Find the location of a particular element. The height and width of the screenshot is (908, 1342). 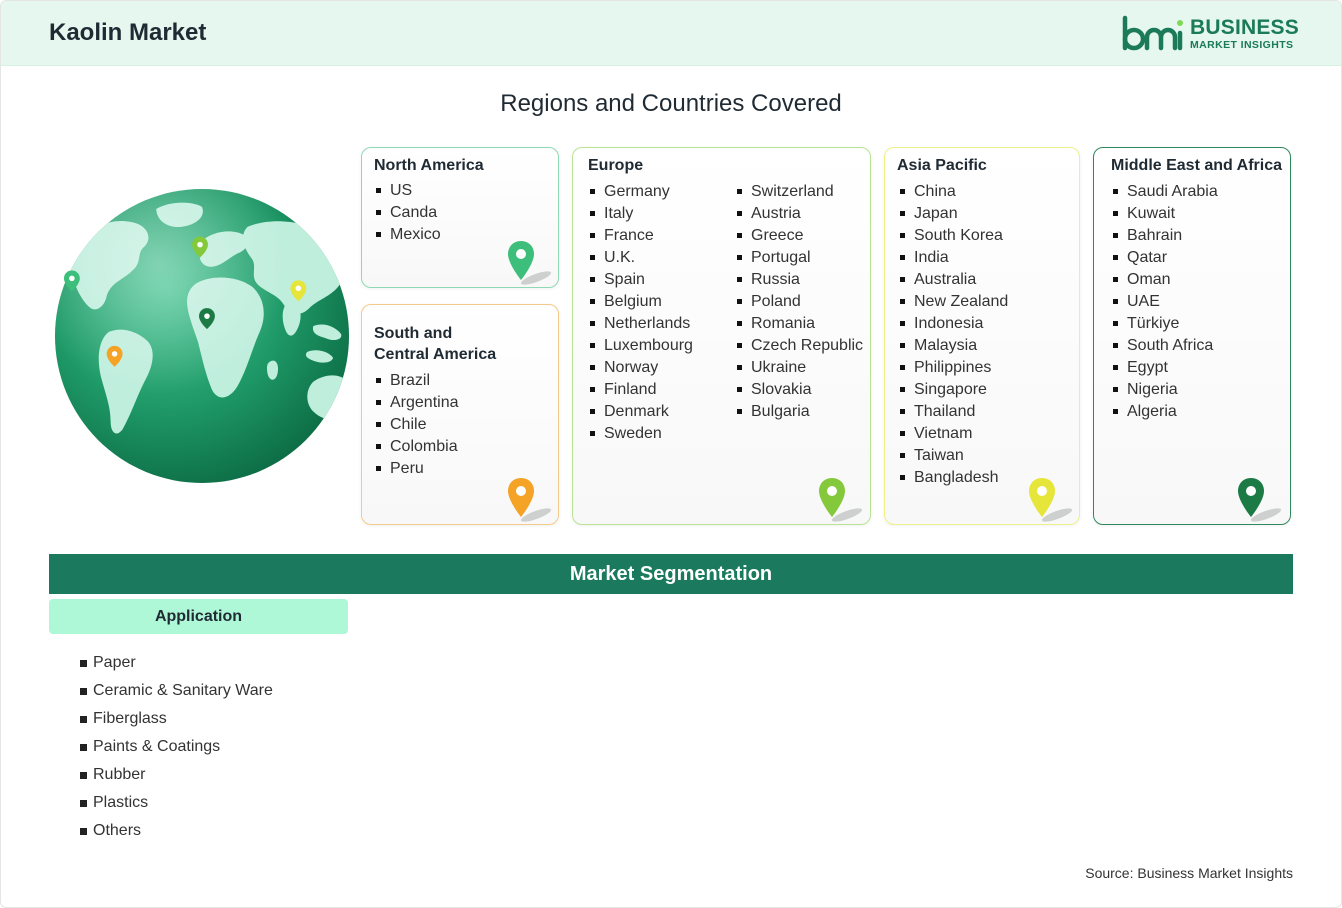

list-item: Singapore is located at coordinates (953, 390).